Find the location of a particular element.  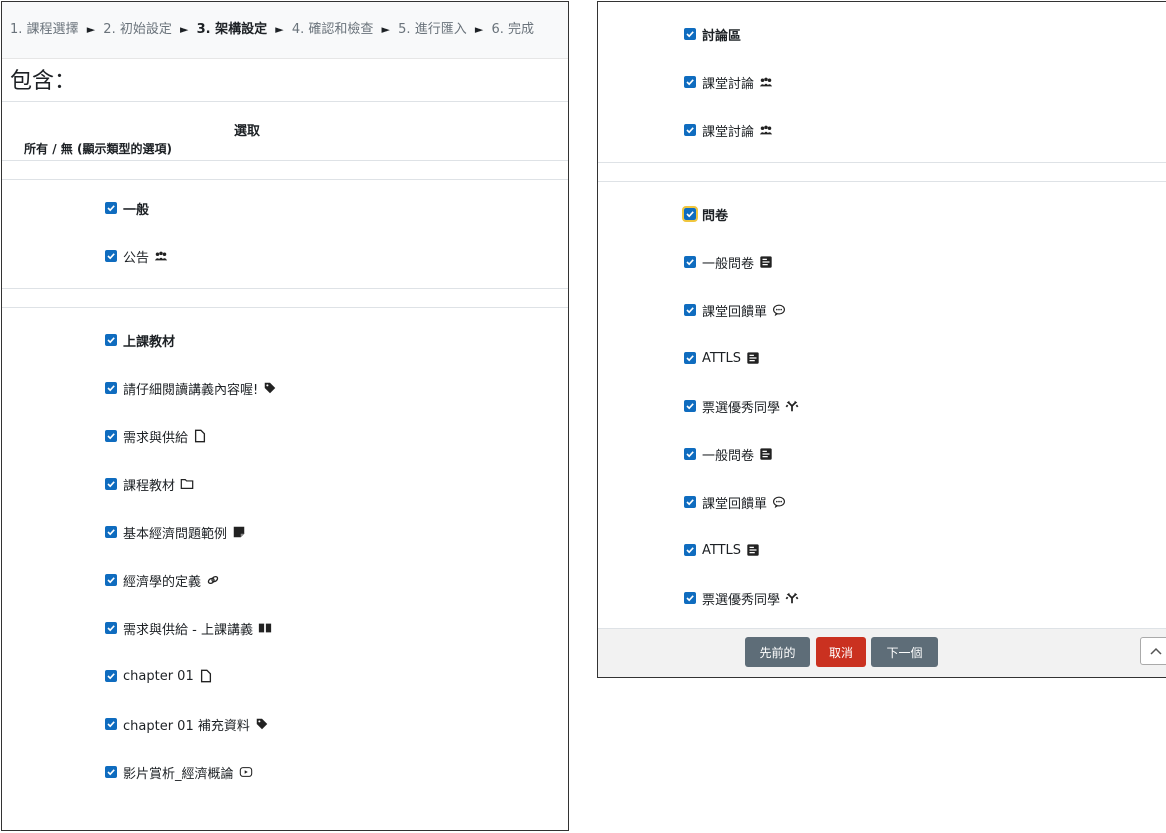

activity-label: 課程教材 is located at coordinates (149, 486).